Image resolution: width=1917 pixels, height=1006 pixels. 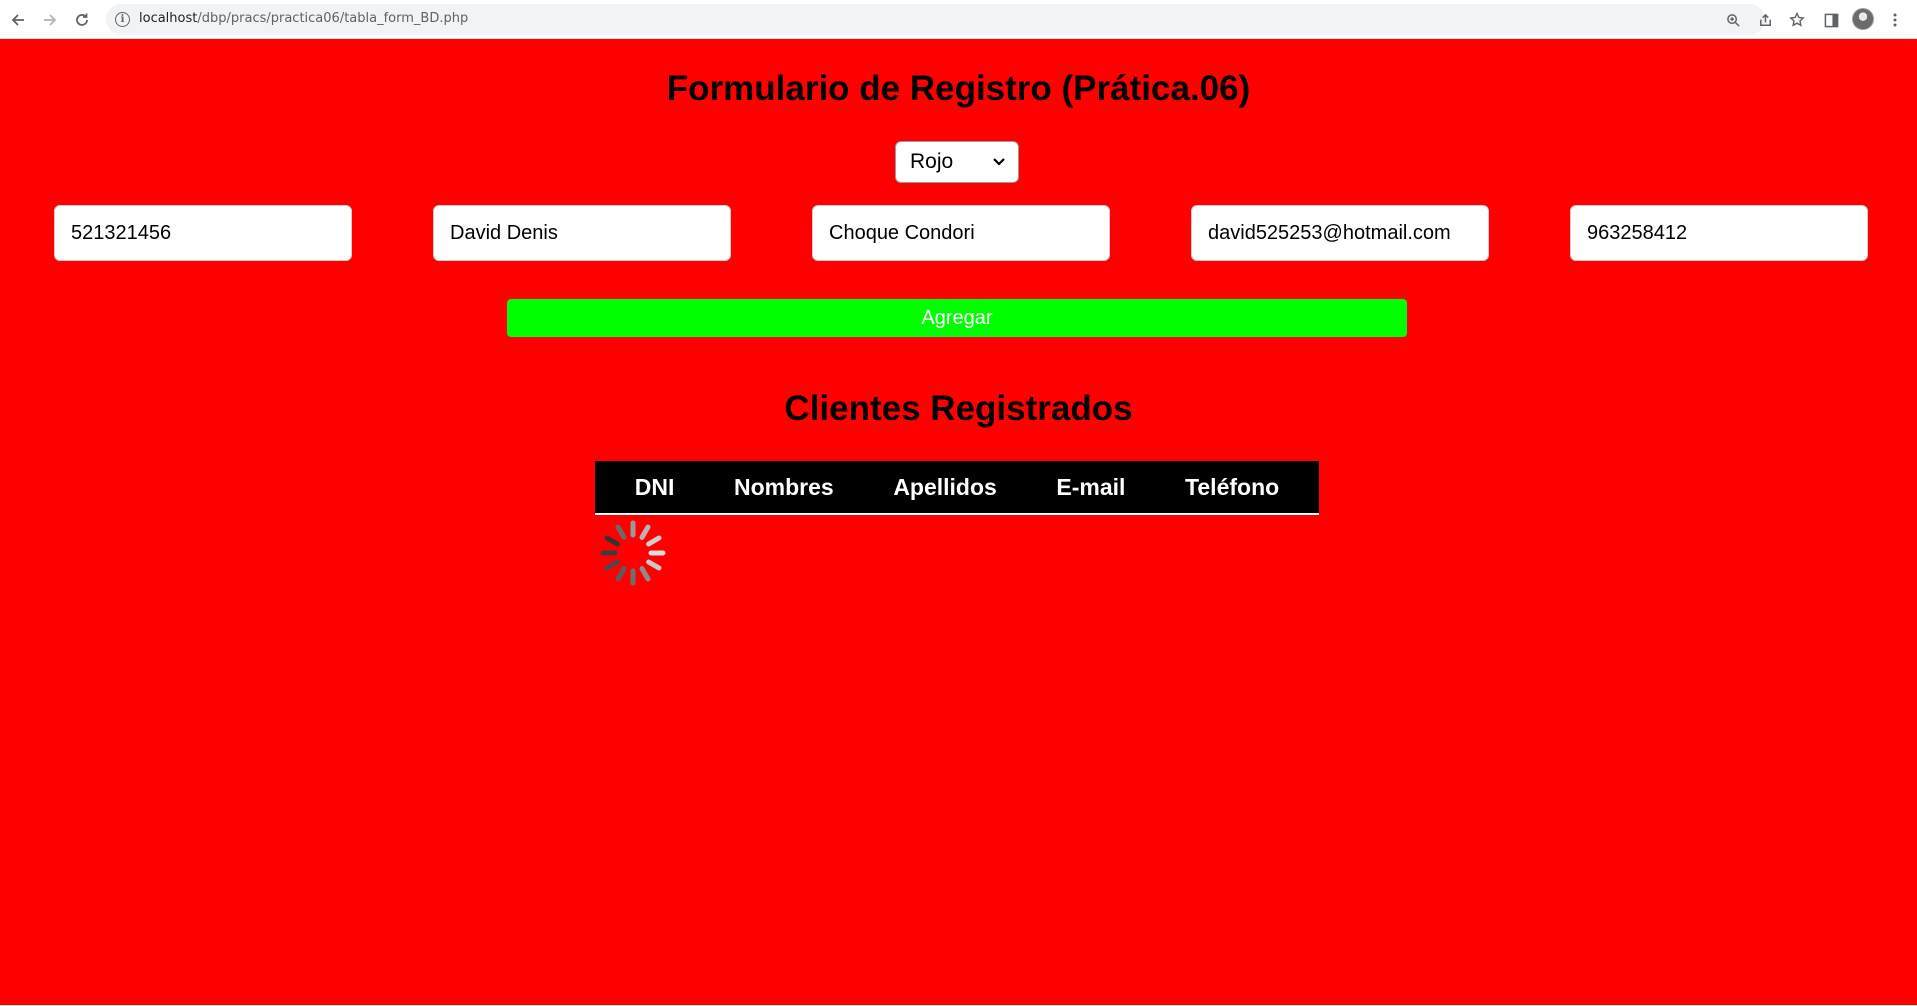 What do you see at coordinates (1719, 233) in the screenshot?
I see `telefono-input: 963258412` at bounding box center [1719, 233].